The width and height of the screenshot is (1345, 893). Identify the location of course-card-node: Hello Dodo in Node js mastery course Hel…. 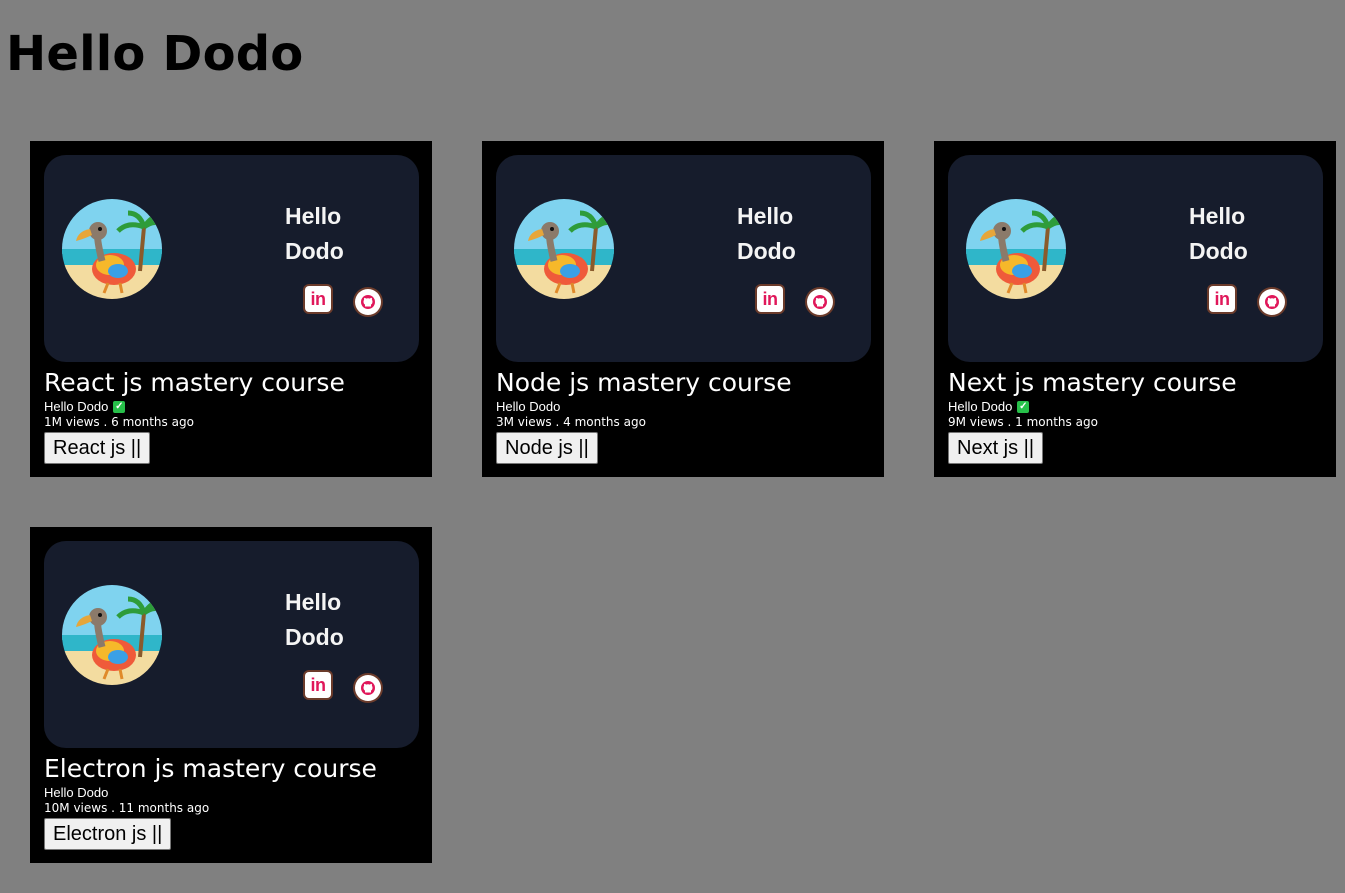
(683, 309).